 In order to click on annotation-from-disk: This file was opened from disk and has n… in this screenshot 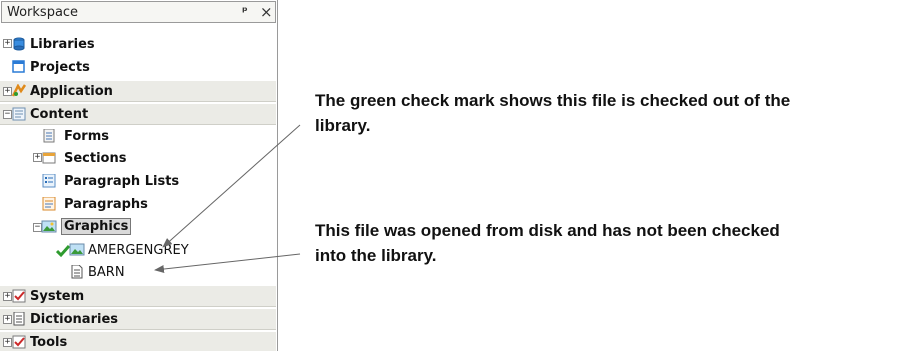, I will do `click(547, 243)`.